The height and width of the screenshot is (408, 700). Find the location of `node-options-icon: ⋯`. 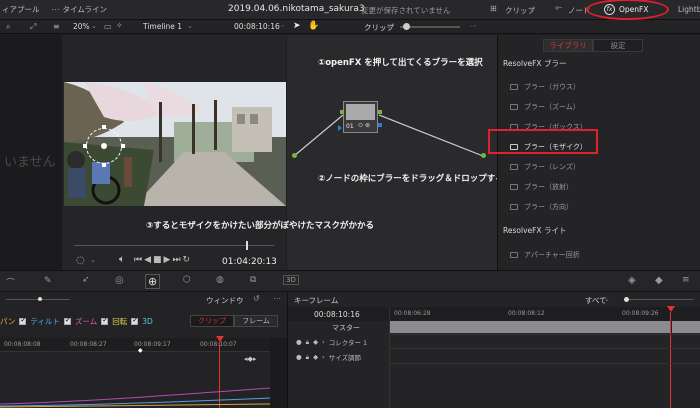

node-options-icon: ⋯ is located at coordinates (473, 26).